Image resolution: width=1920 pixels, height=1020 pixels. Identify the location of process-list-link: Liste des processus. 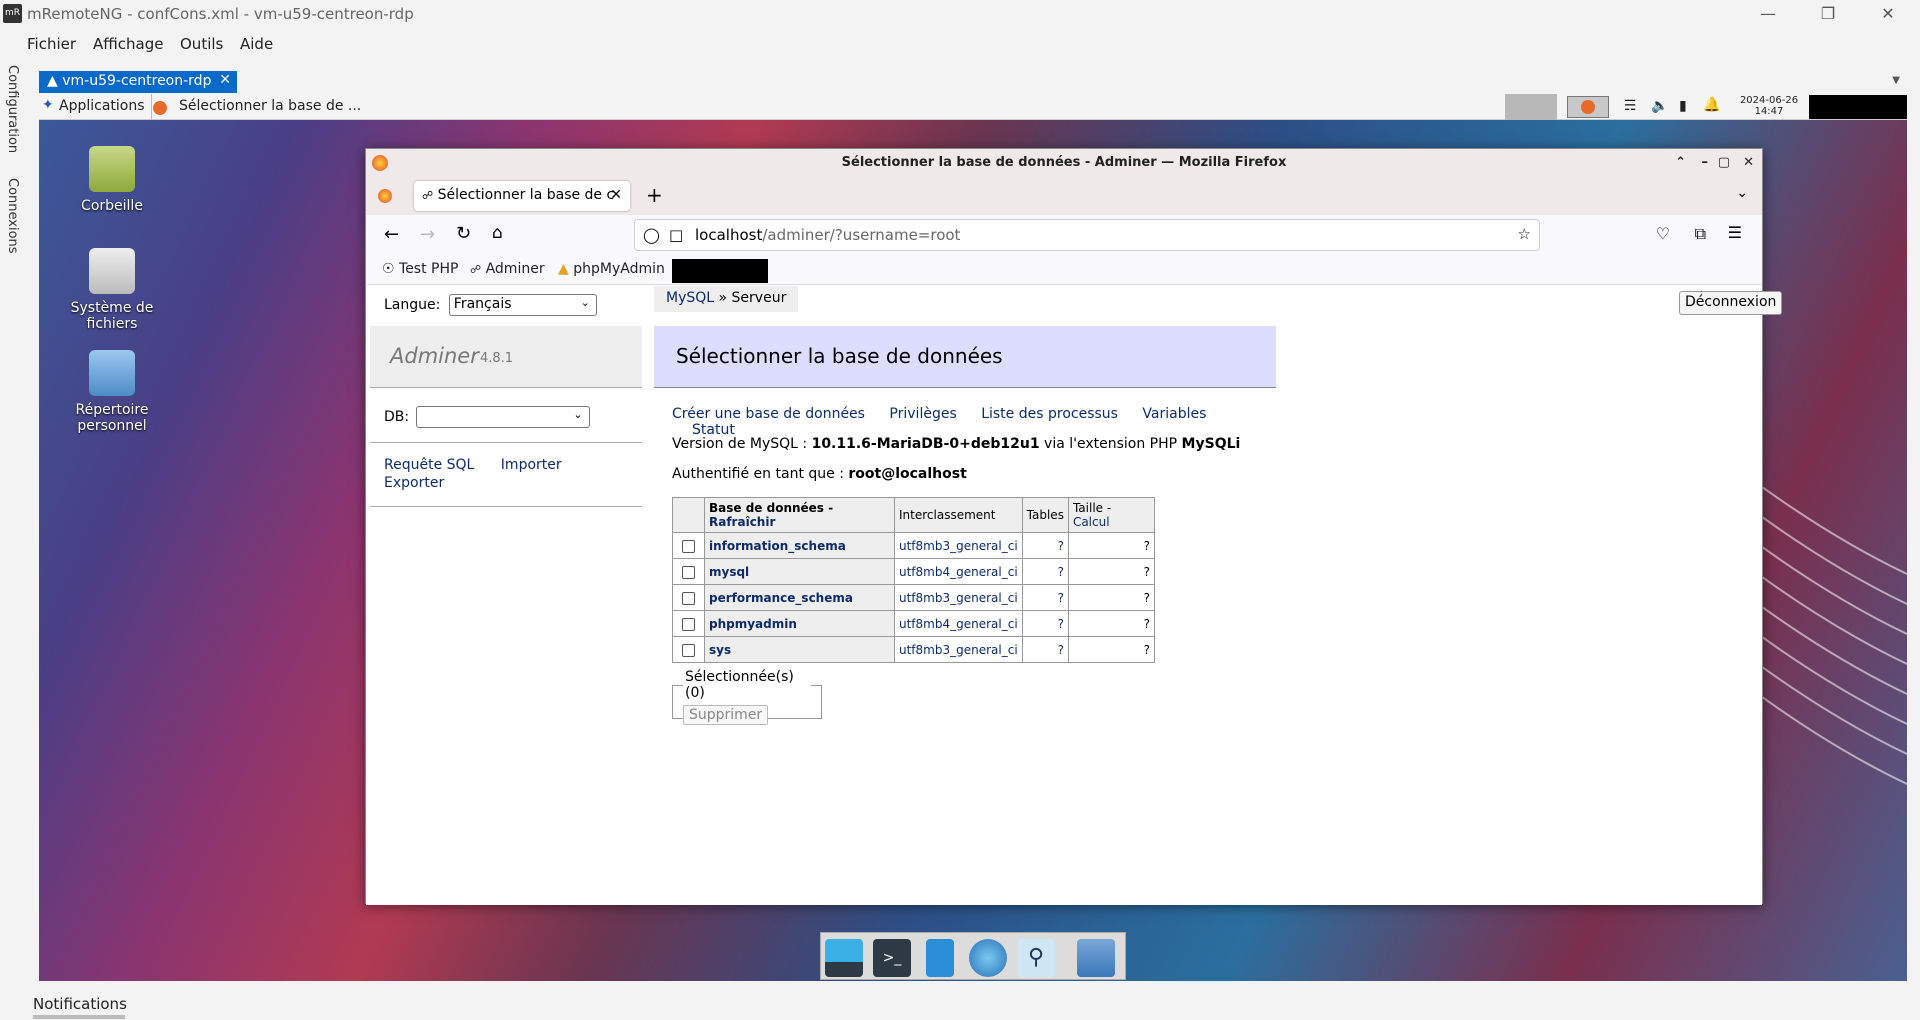
(1049, 414).